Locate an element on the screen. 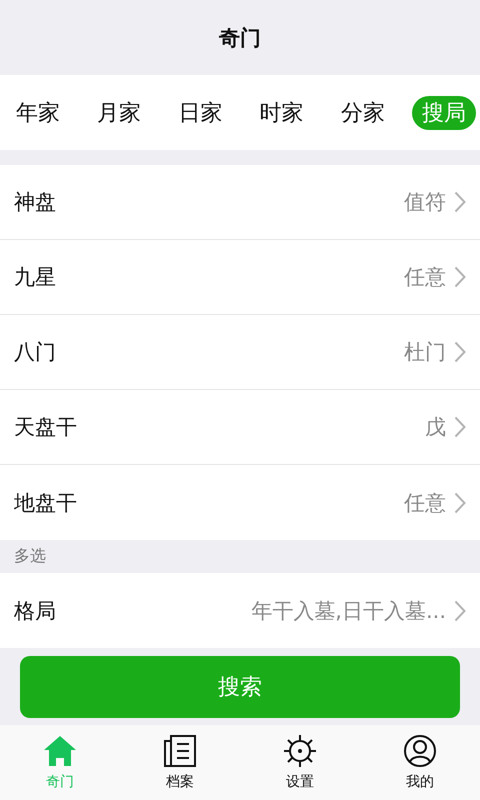  nav-item: 设置 is located at coordinates (300, 762).